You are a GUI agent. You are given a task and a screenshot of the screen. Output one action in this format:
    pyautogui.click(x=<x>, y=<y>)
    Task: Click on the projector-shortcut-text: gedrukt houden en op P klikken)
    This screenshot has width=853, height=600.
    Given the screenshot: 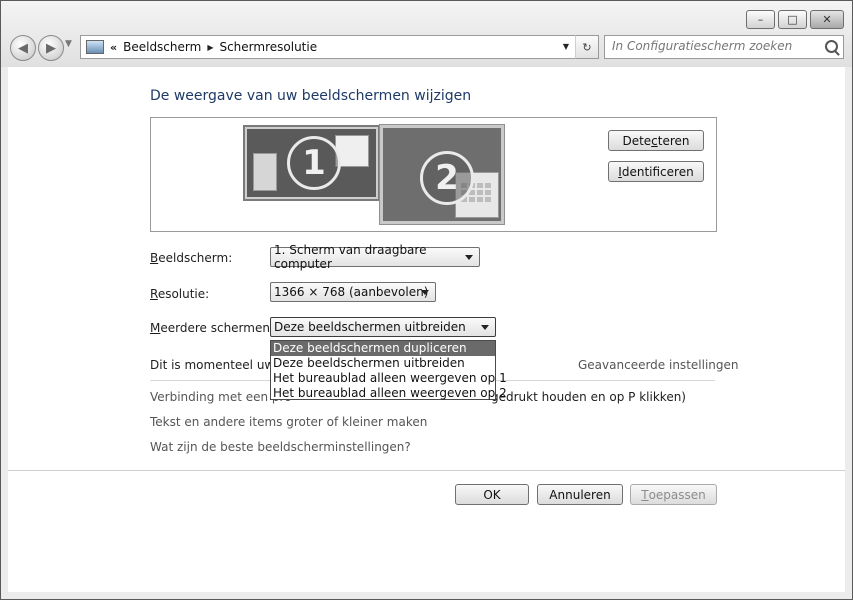 What is the action you would take?
    pyautogui.click(x=588, y=397)
    